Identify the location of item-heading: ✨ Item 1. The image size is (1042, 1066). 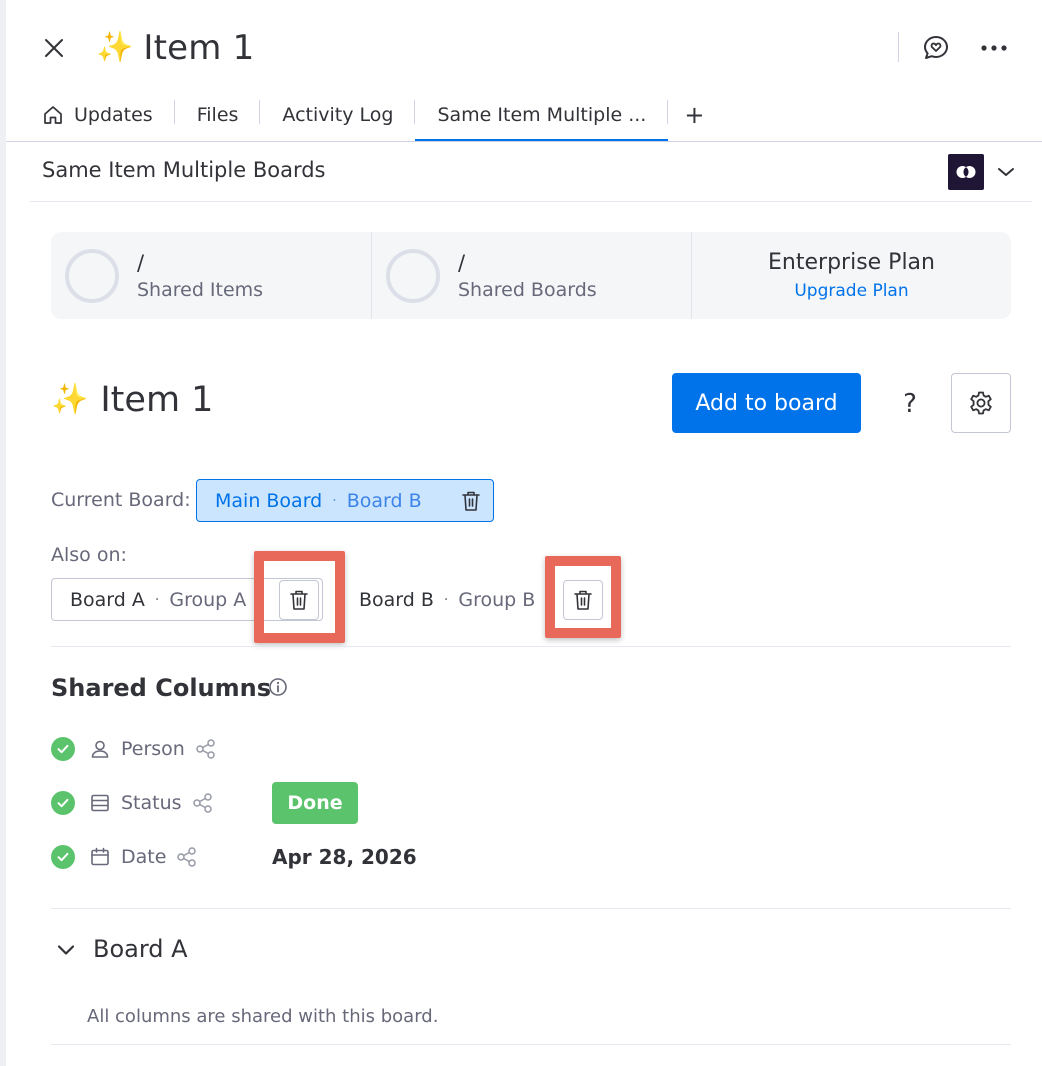
(132, 400).